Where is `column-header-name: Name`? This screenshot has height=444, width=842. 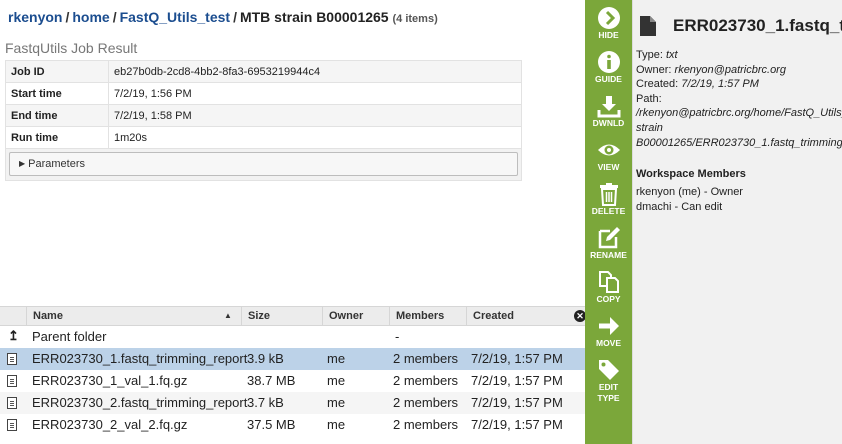
column-header-name: Name is located at coordinates (133, 316).